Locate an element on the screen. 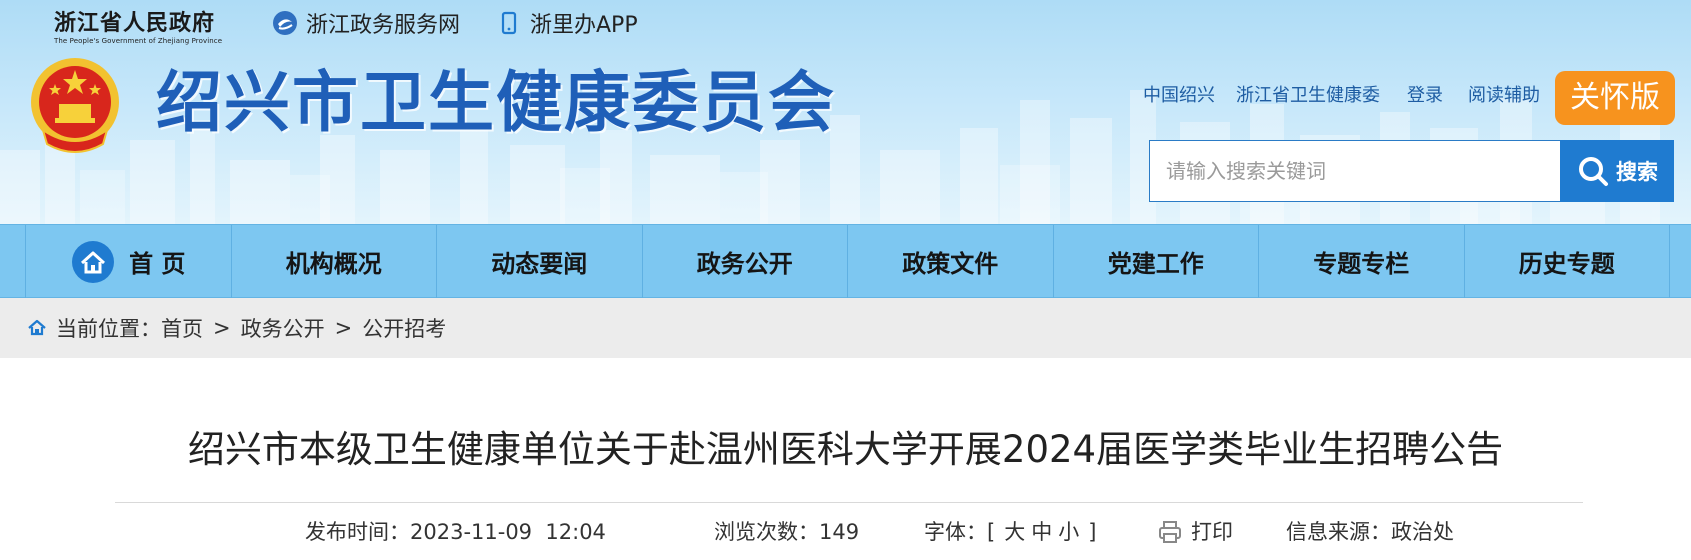 This screenshot has height=560, width=1691. search-input is located at coordinates (1355, 171).